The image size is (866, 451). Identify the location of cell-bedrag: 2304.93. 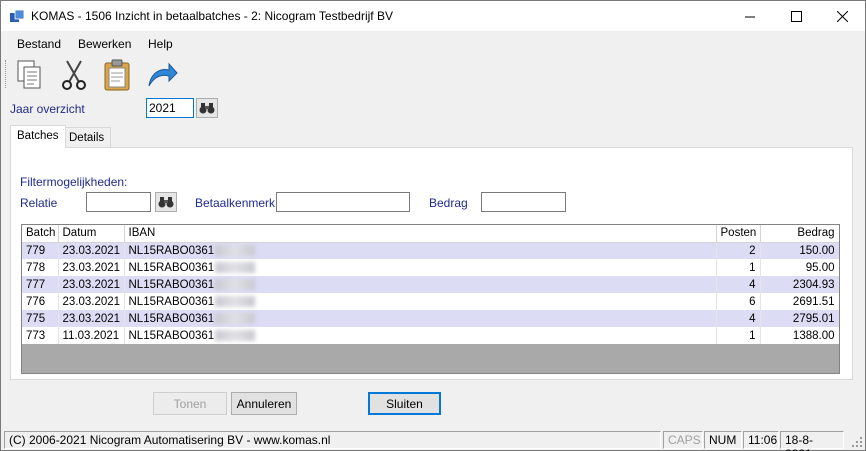
(799, 284).